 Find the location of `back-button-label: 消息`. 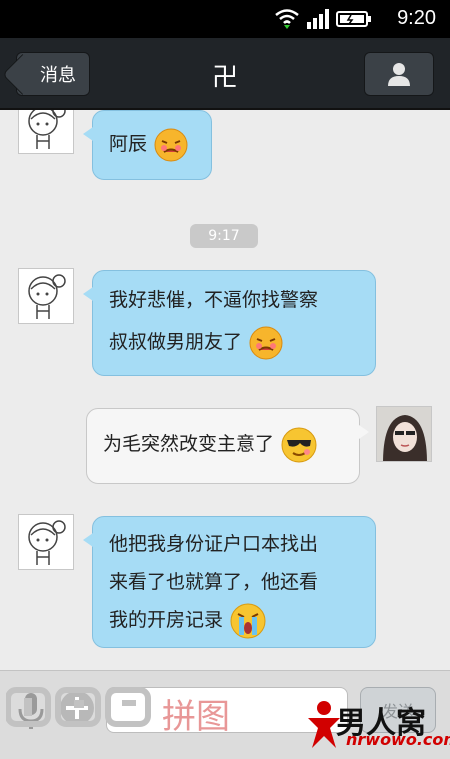

back-button-label: 消息 is located at coordinates (58, 75).